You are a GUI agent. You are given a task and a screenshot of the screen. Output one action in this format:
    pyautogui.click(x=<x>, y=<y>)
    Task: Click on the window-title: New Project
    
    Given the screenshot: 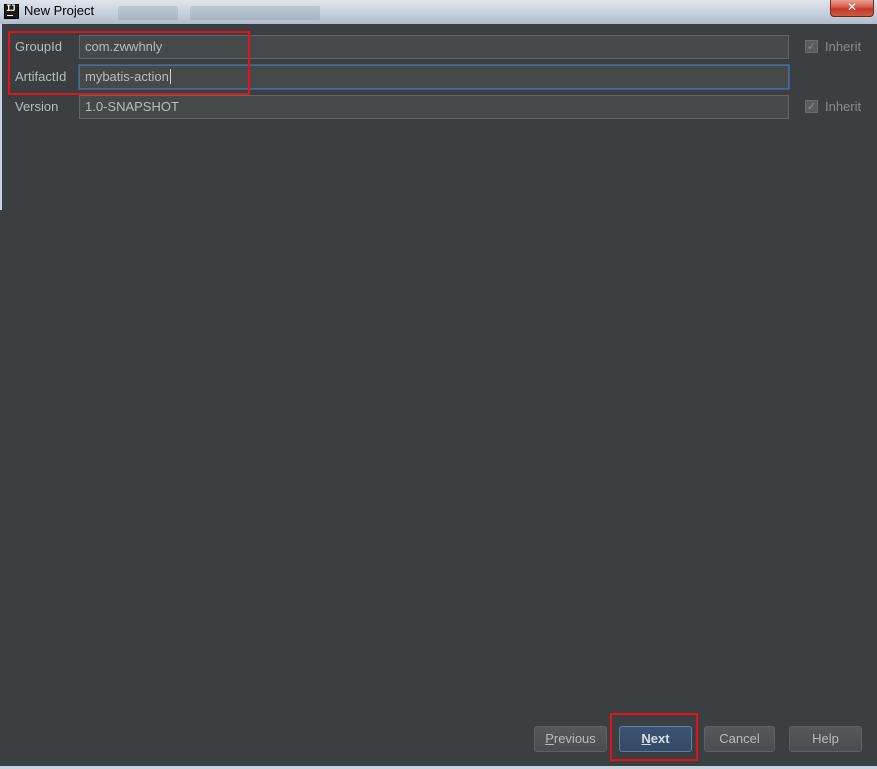 What is the action you would take?
    pyautogui.click(x=59, y=10)
    